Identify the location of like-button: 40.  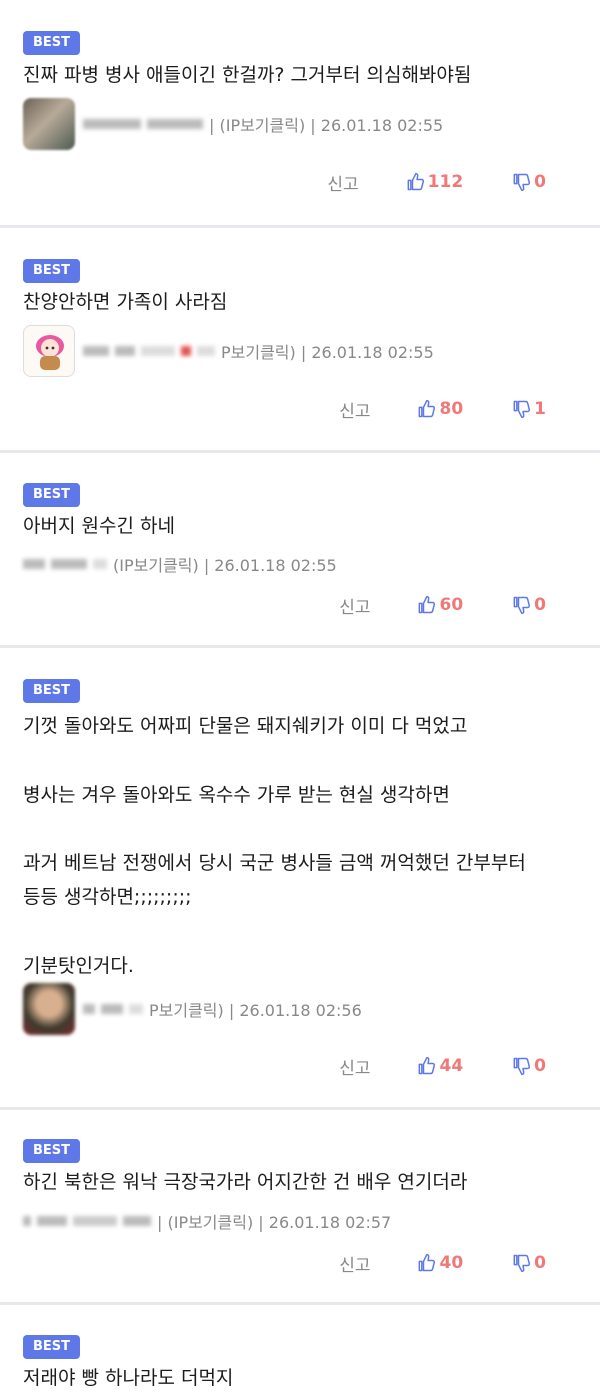
(439, 1263).